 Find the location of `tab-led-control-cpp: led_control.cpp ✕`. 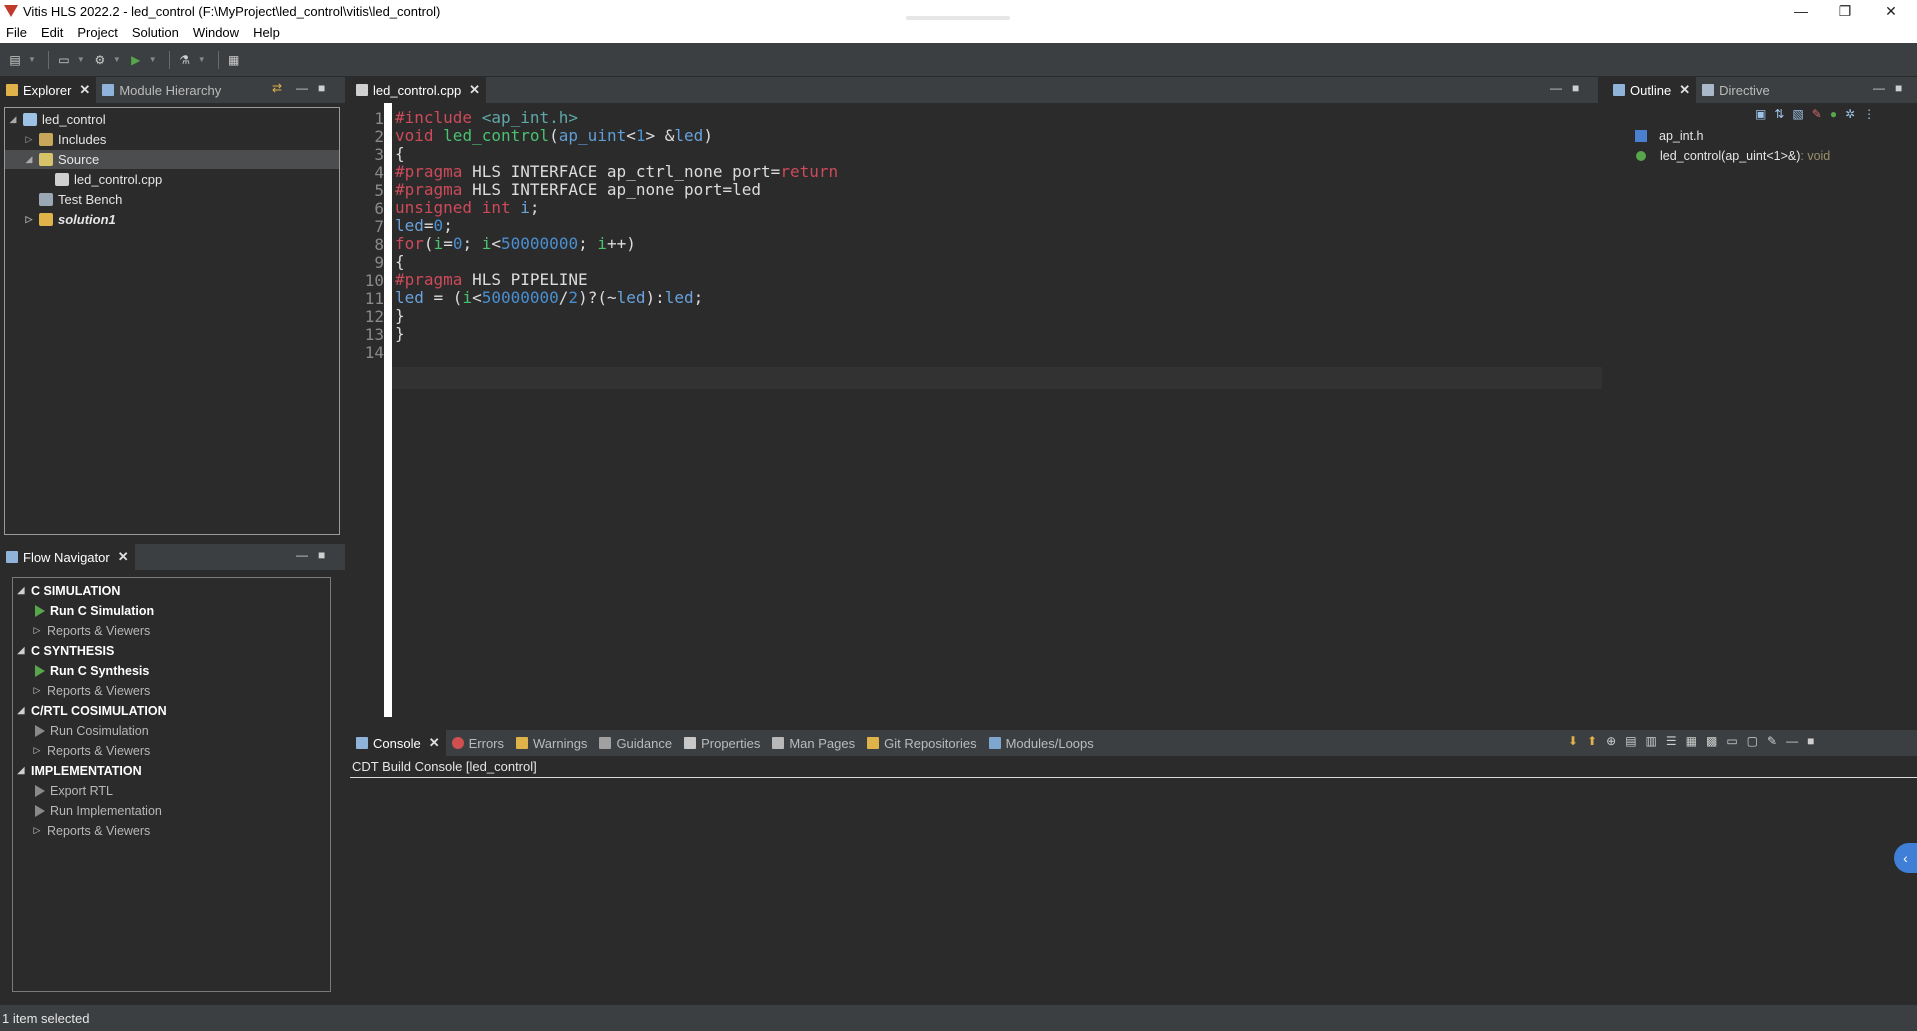

tab-led-control-cpp: led_control.cpp ✕ is located at coordinates (418, 90).